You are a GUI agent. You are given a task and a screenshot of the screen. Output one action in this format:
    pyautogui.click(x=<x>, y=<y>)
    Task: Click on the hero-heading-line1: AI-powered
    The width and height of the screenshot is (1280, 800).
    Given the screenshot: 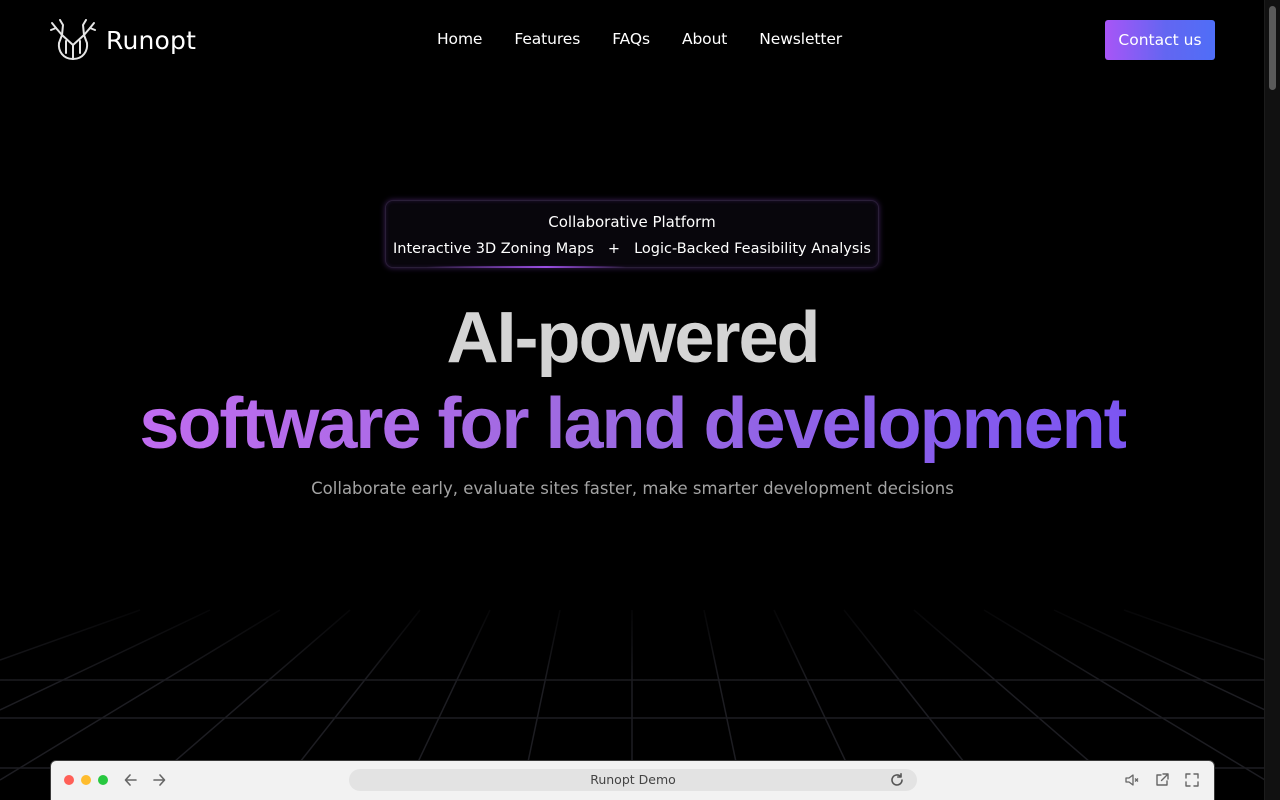 What is the action you would take?
    pyautogui.click(x=633, y=338)
    